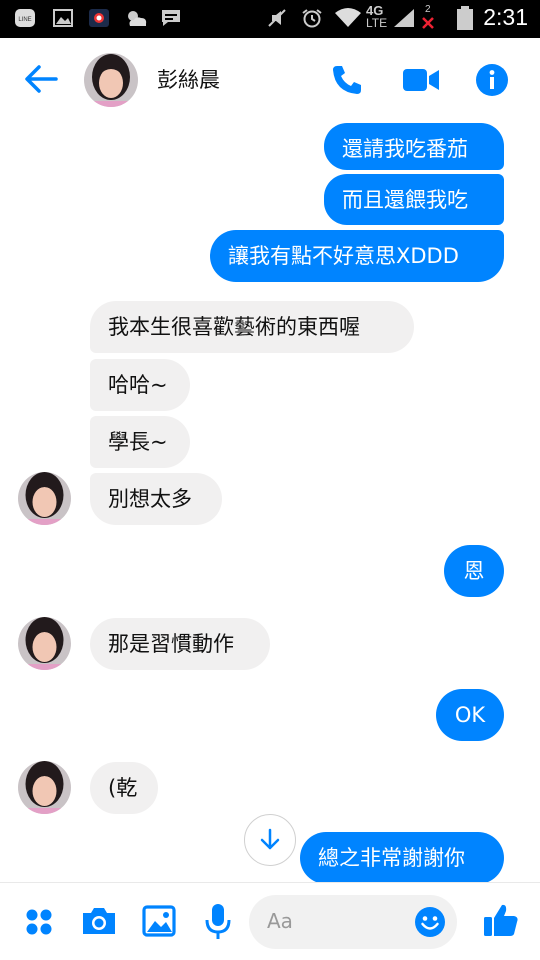  What do you see at coordinates (348, 17) in the screenshot?
I see `wifi-icon` at bounding box center [348, 17].